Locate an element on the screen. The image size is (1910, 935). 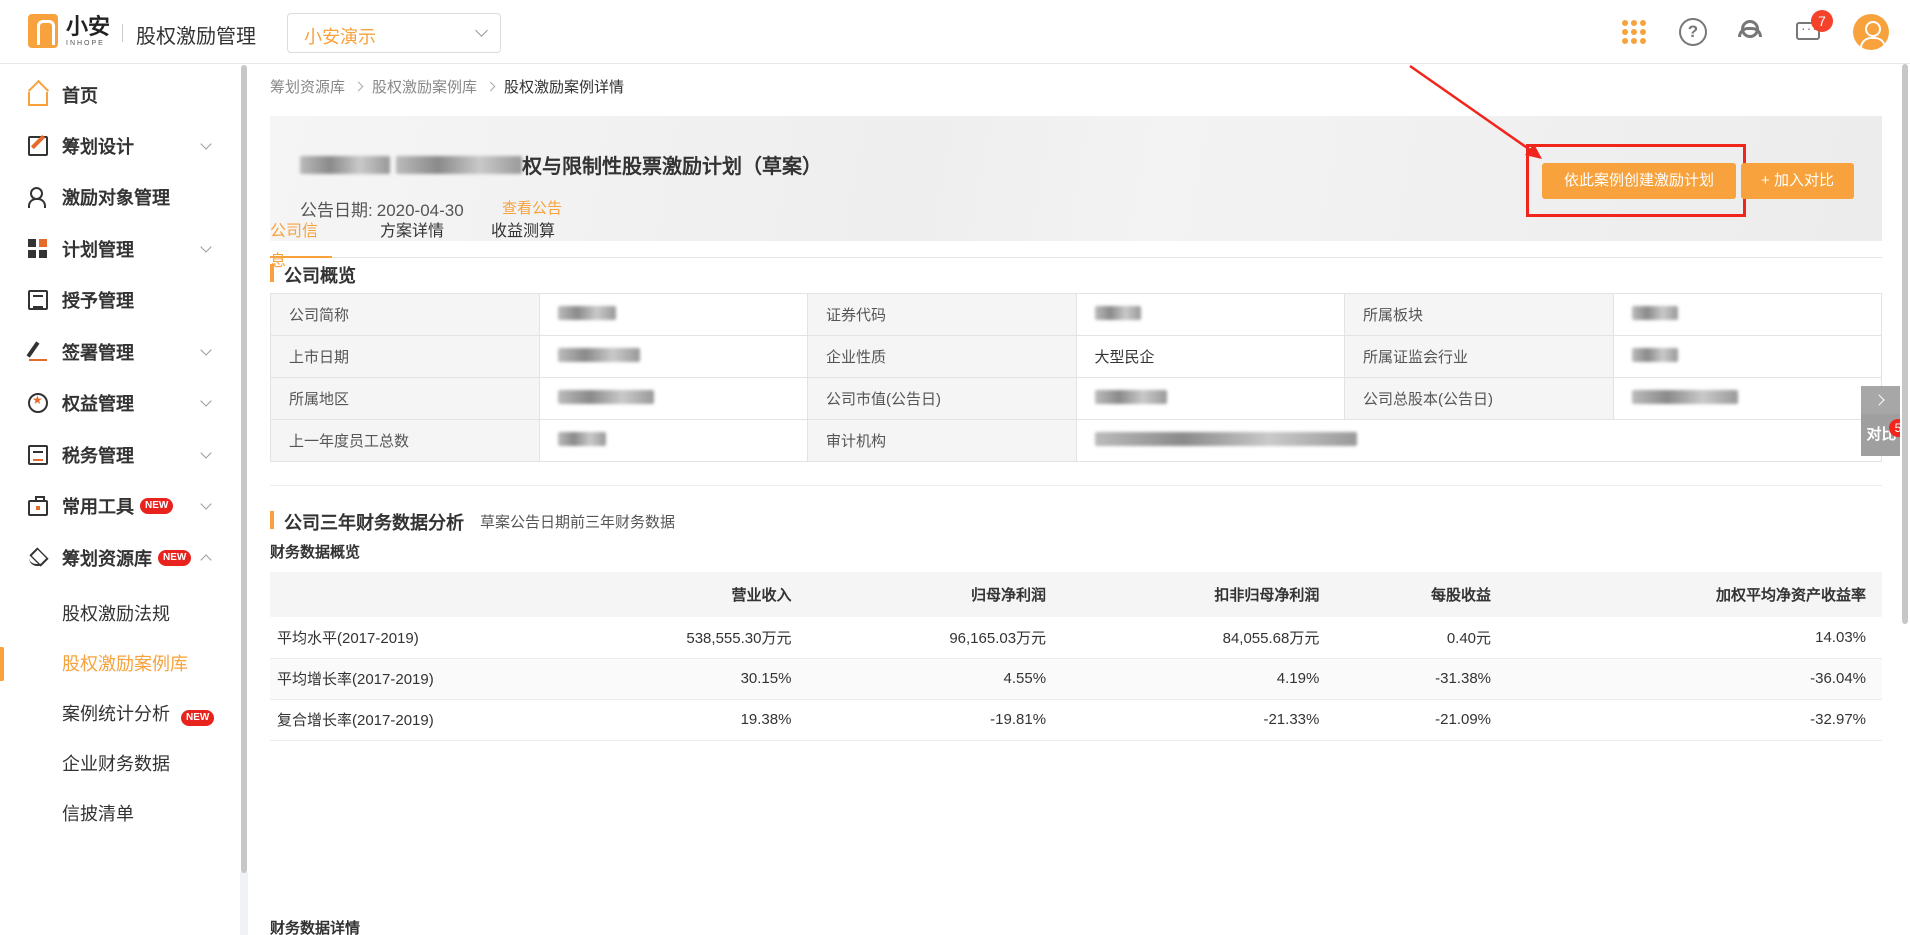
apps-grid-icon is located at coordinates (1634, 32).